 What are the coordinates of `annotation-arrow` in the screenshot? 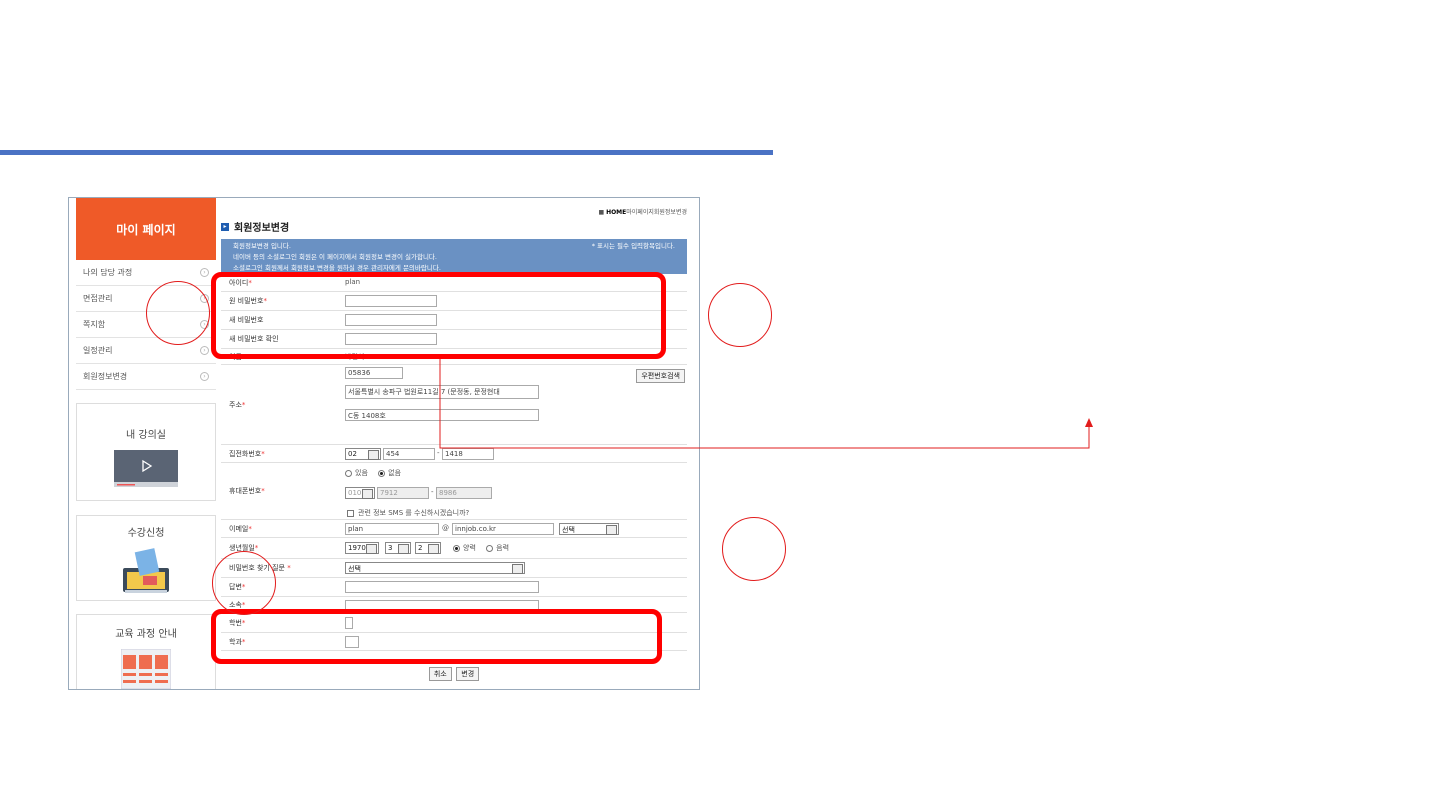 It's located at (766, 404).